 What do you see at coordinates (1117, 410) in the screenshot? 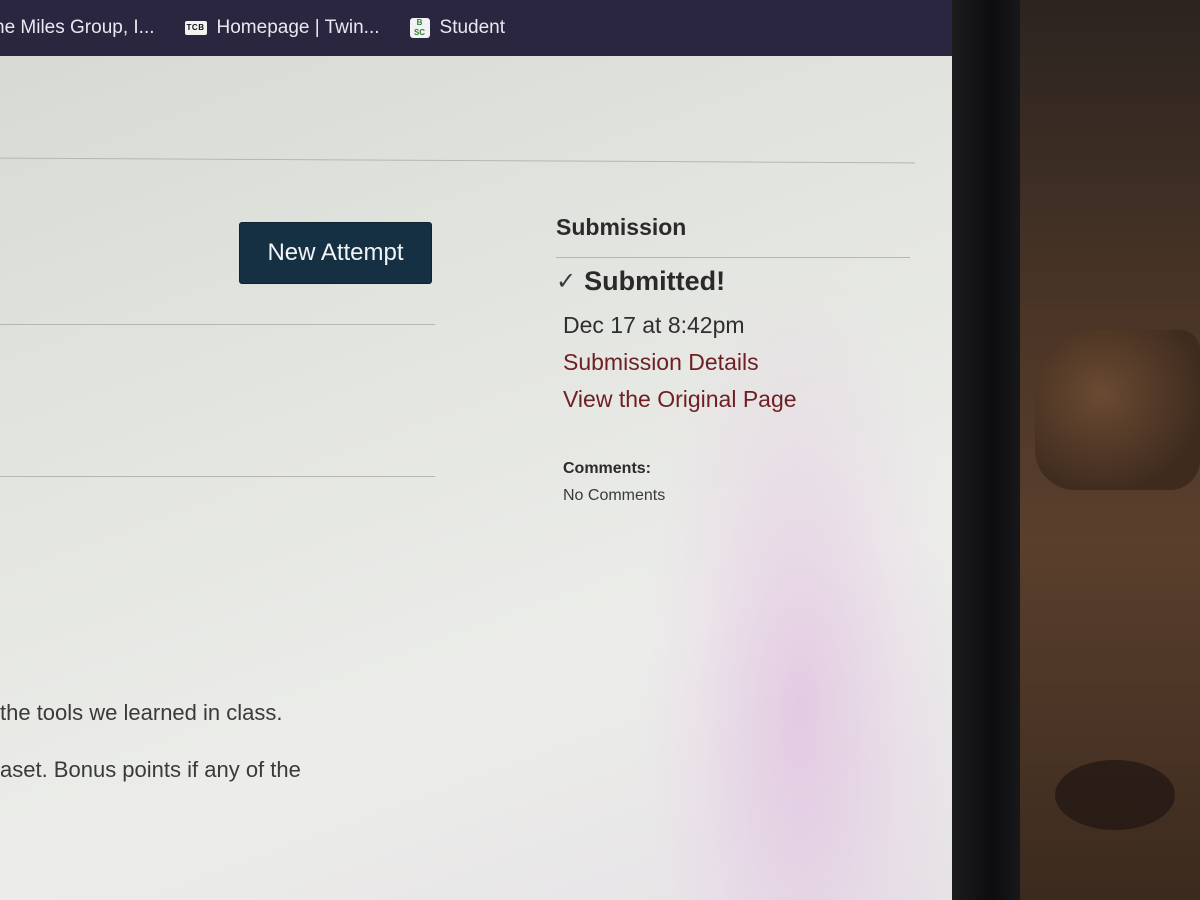
I see `background-cushion` at bounding box center [1117, 410].